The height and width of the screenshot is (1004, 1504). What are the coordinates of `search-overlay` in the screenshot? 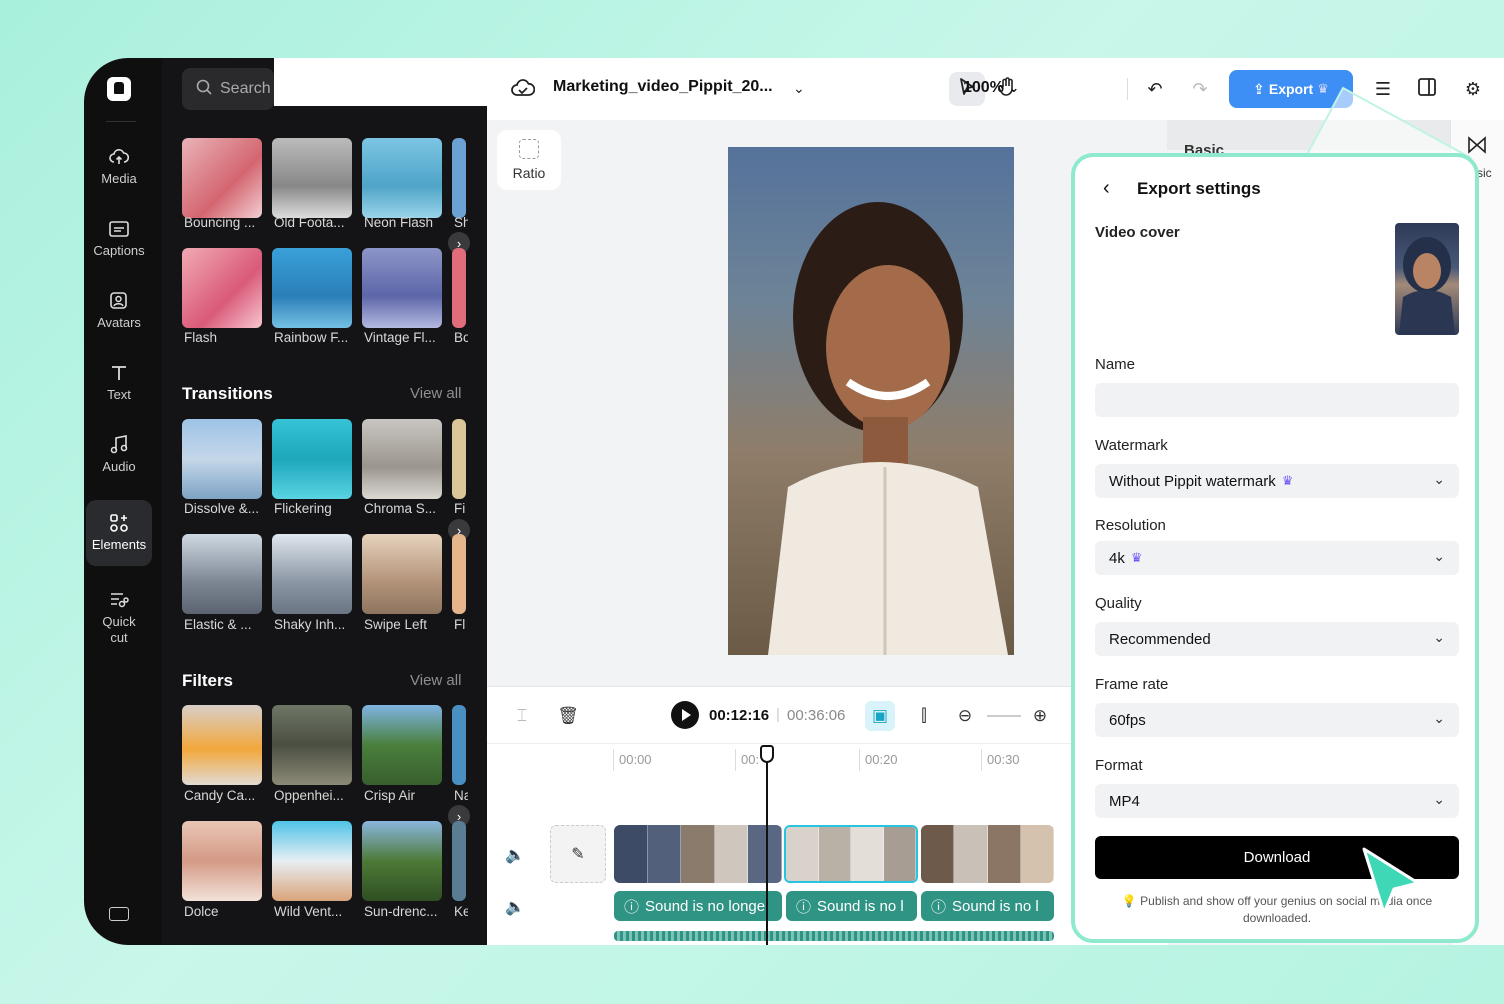 It's located at (380, 82).